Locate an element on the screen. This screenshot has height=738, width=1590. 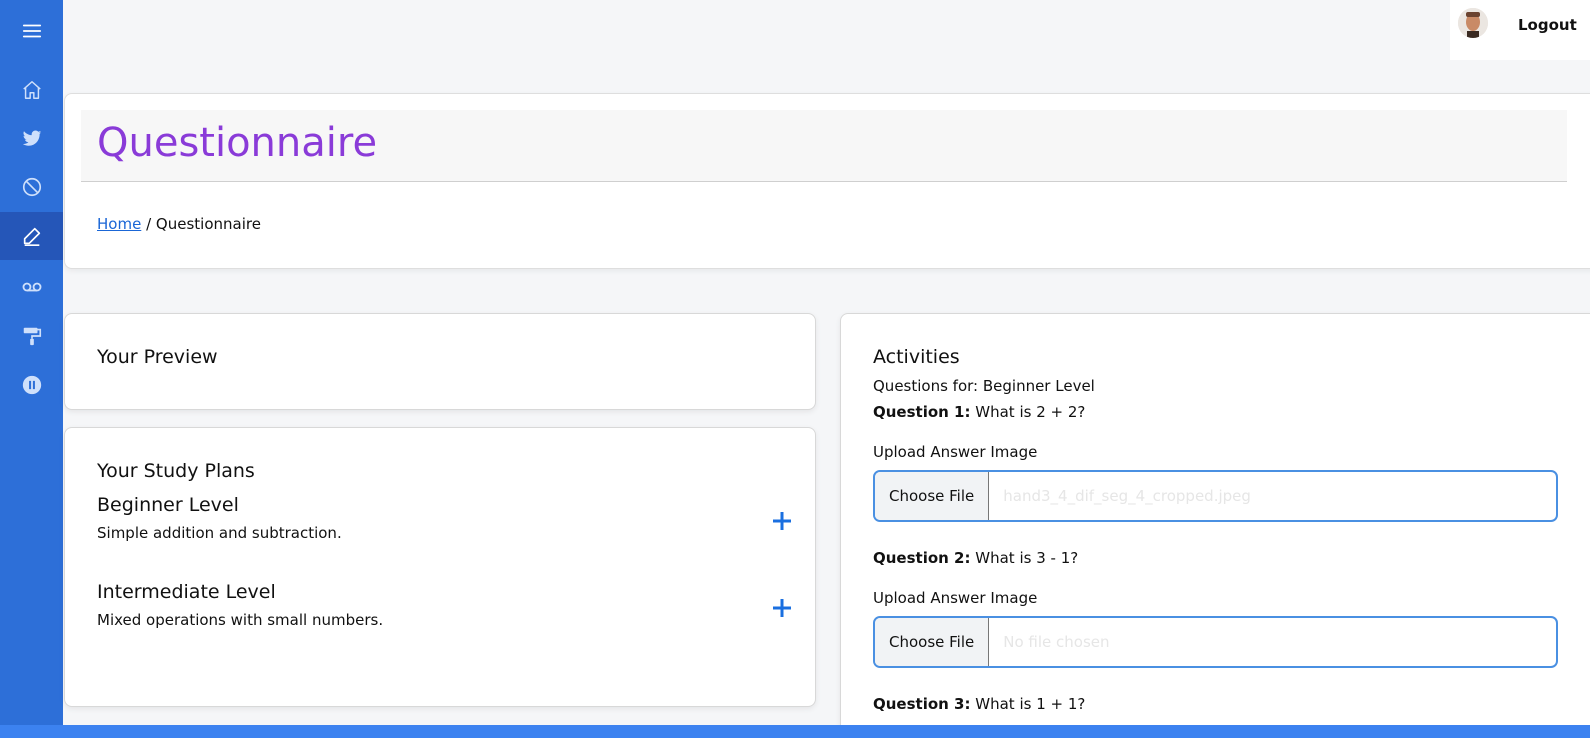
paint-roller-icon is located at coordinates (32, 336).